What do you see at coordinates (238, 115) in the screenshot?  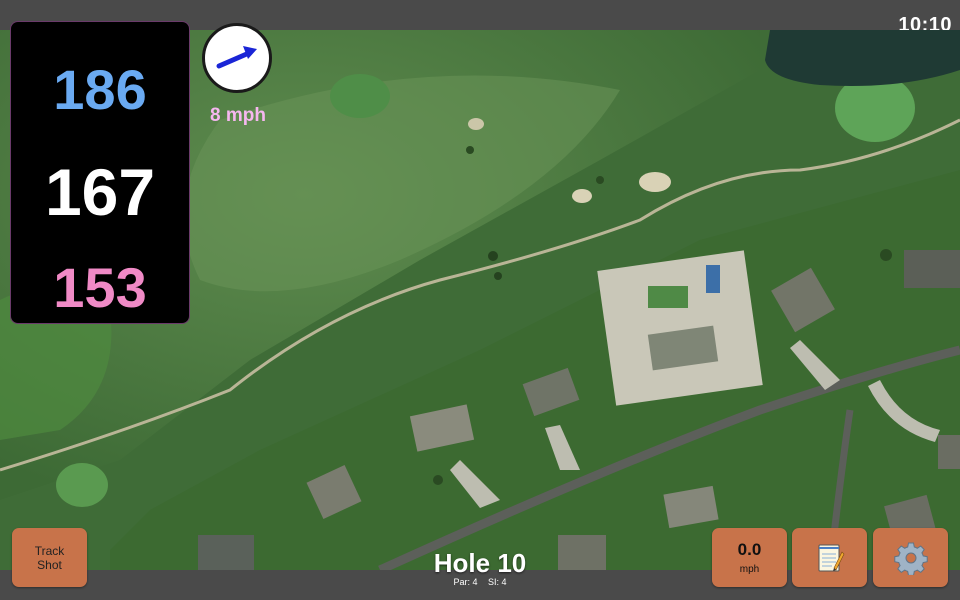 I see `wind-speed-label: 8 mph` at bounding box center [238, 115].